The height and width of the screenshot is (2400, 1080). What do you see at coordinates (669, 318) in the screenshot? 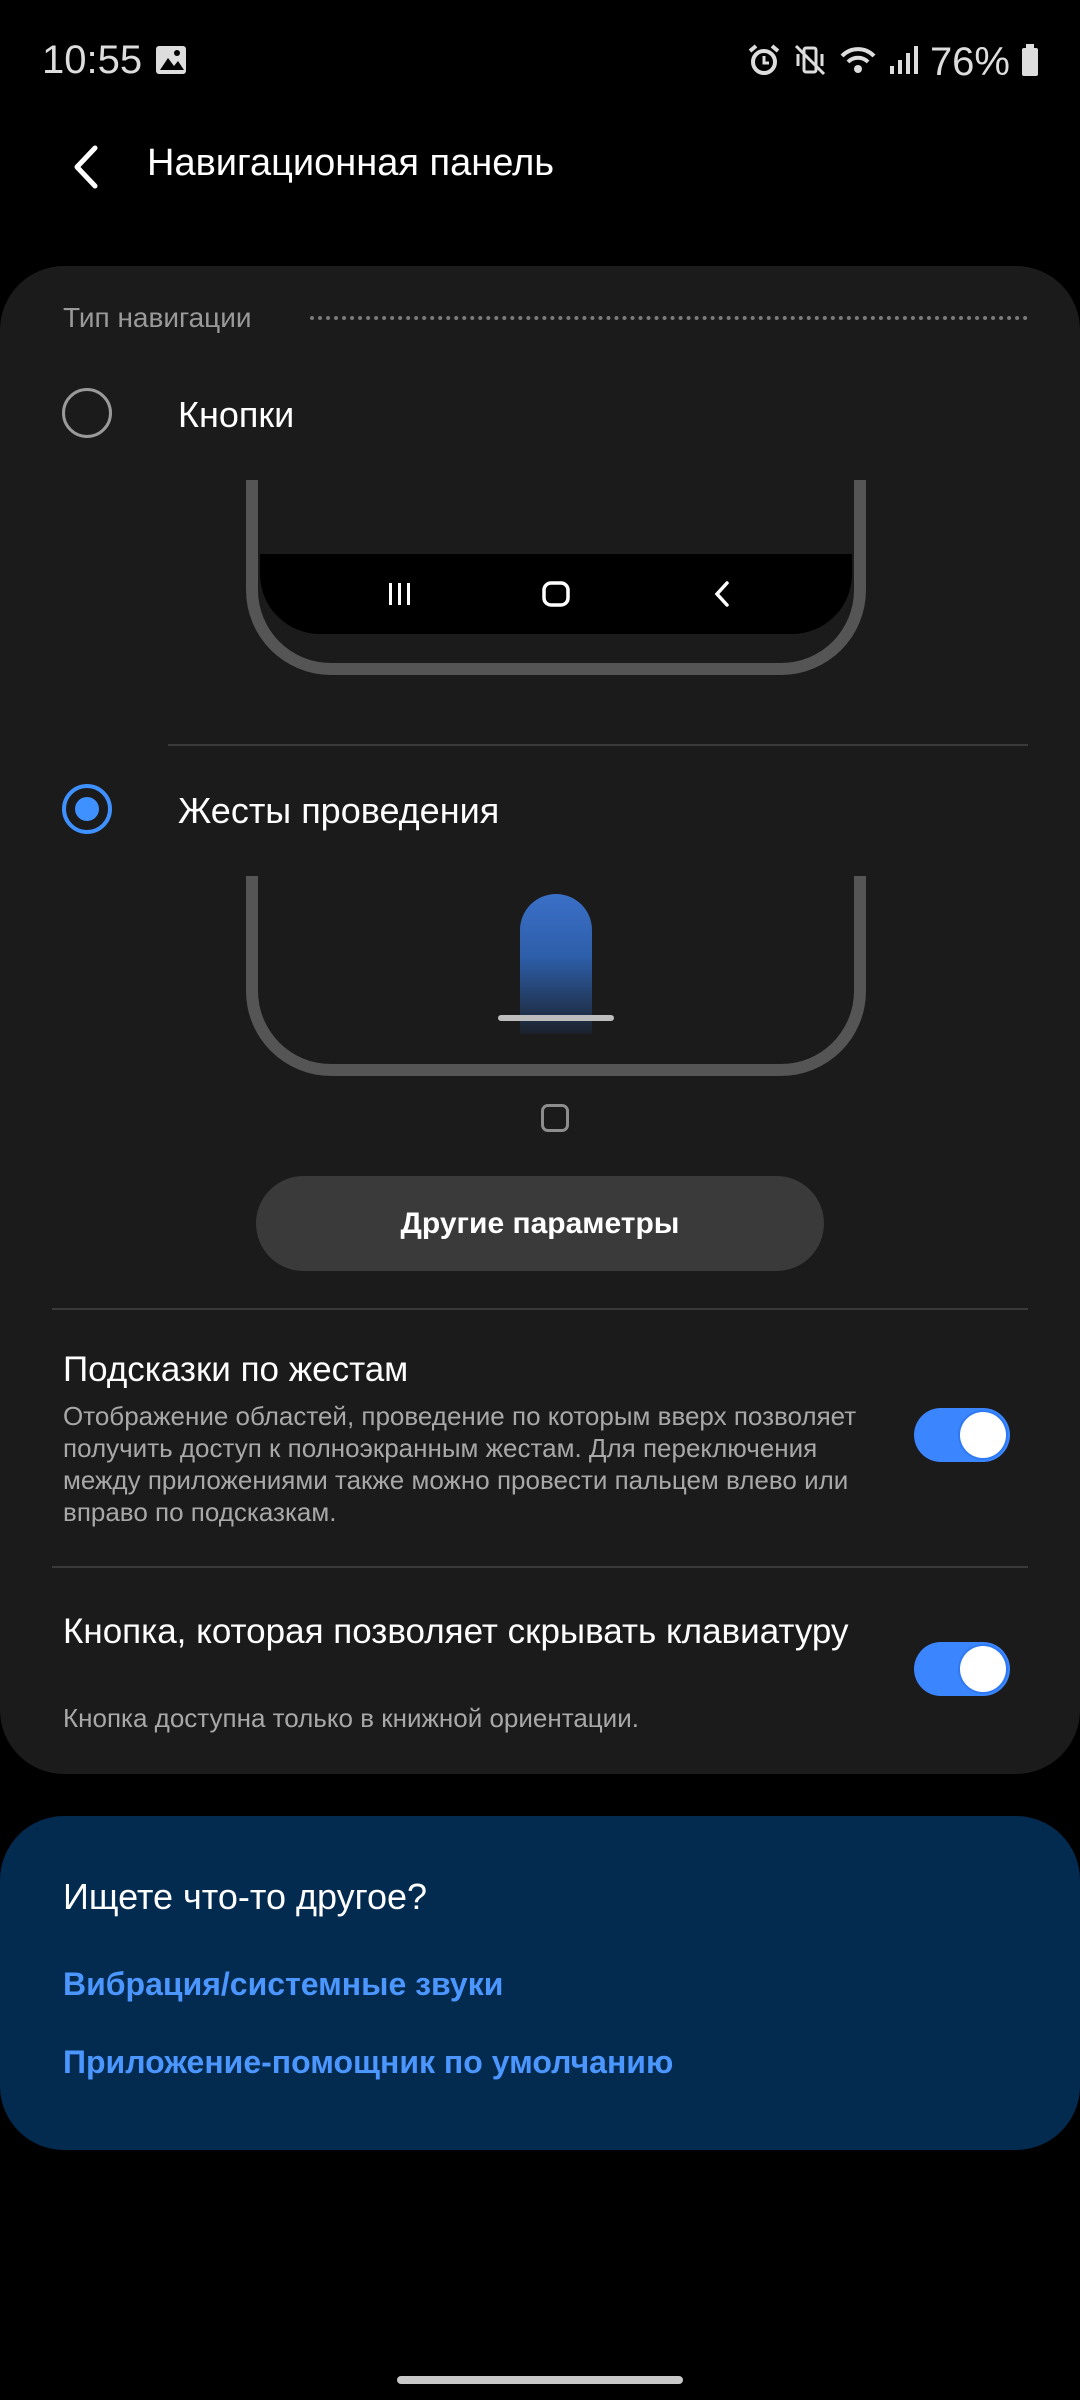
I see `section-divider` at bounding box center [669, 318].